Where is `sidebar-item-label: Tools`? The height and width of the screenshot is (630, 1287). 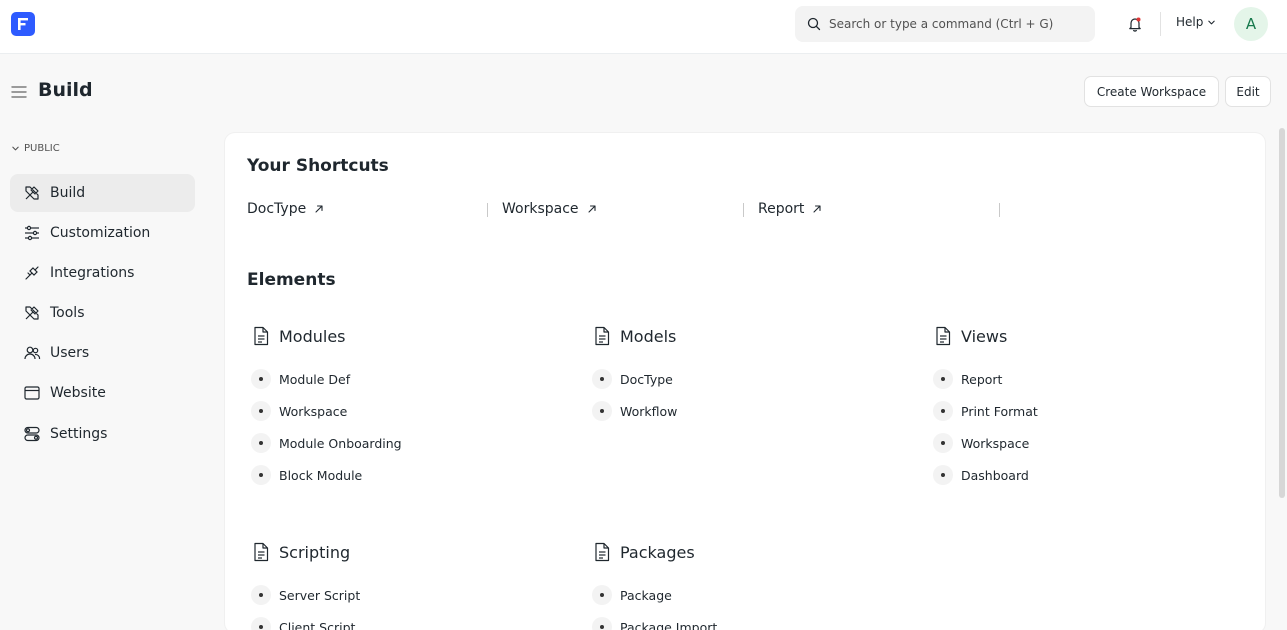
sidebar-item-label: Tools is located at coordinates (67, 313).